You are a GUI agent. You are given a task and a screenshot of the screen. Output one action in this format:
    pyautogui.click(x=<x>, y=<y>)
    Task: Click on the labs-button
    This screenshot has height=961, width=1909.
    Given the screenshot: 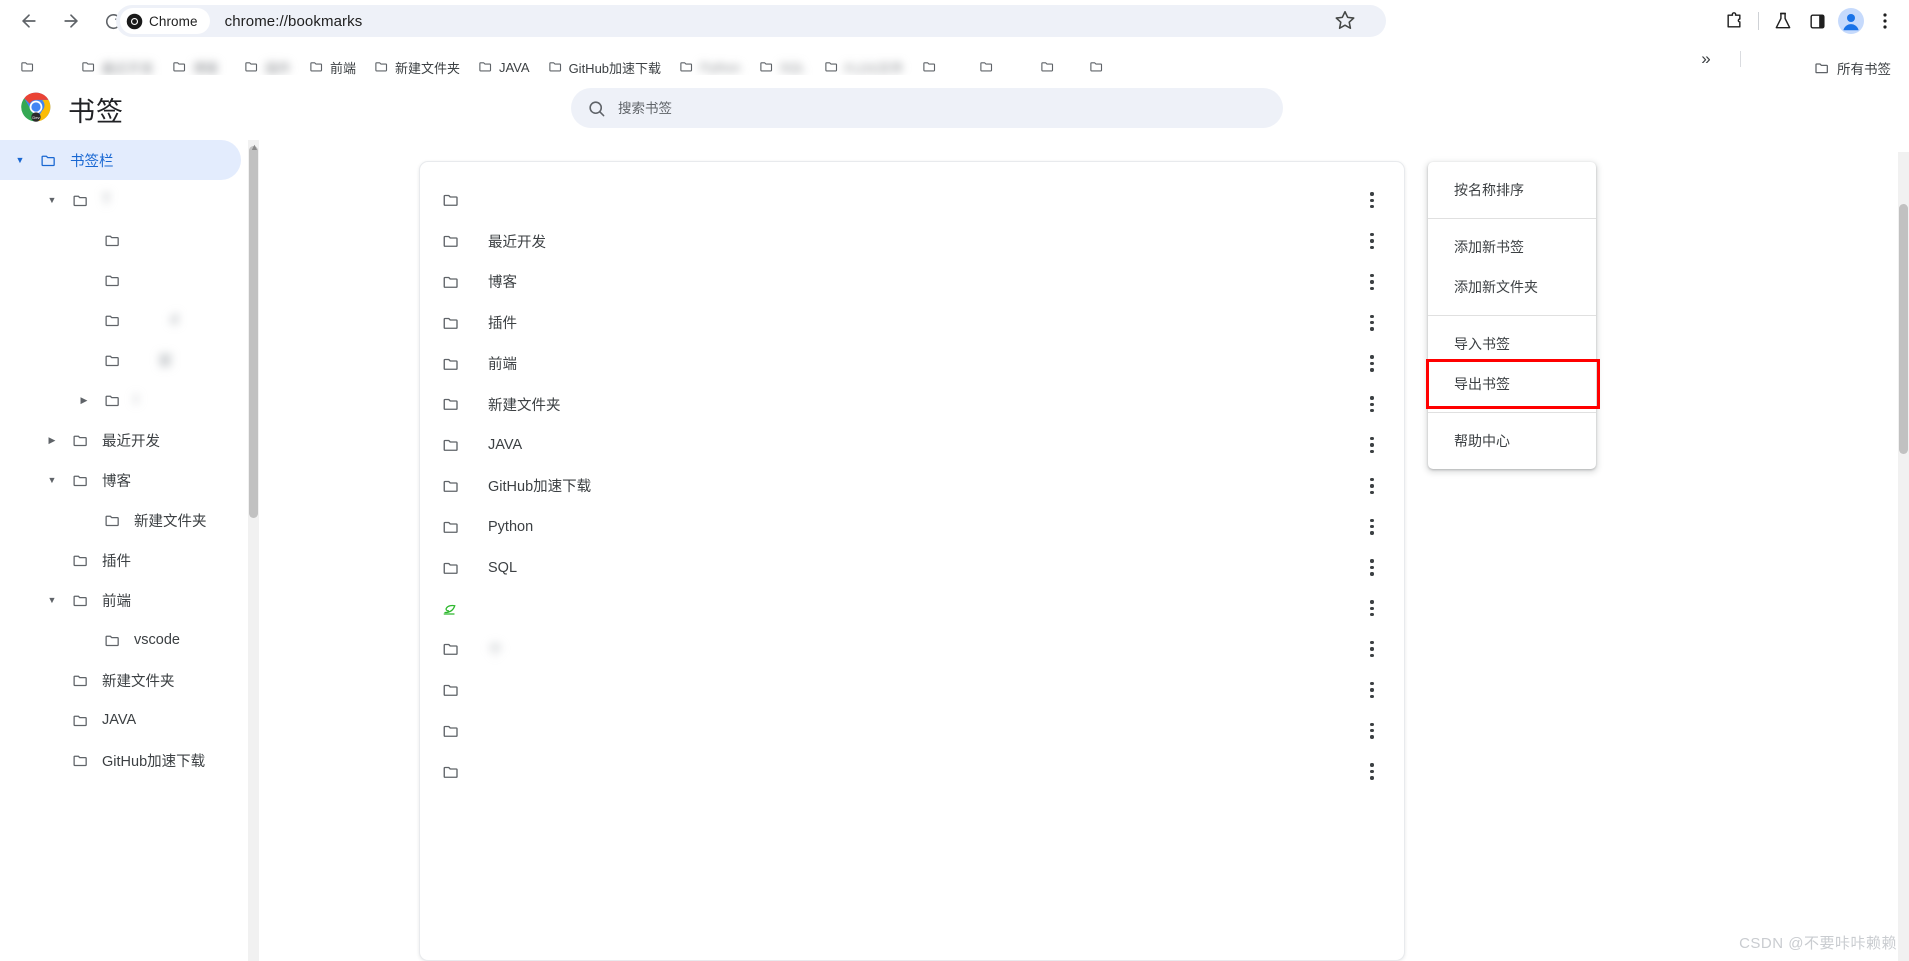 What is the action you would take?
    pyautogui.click(x=1783, y=21)
    